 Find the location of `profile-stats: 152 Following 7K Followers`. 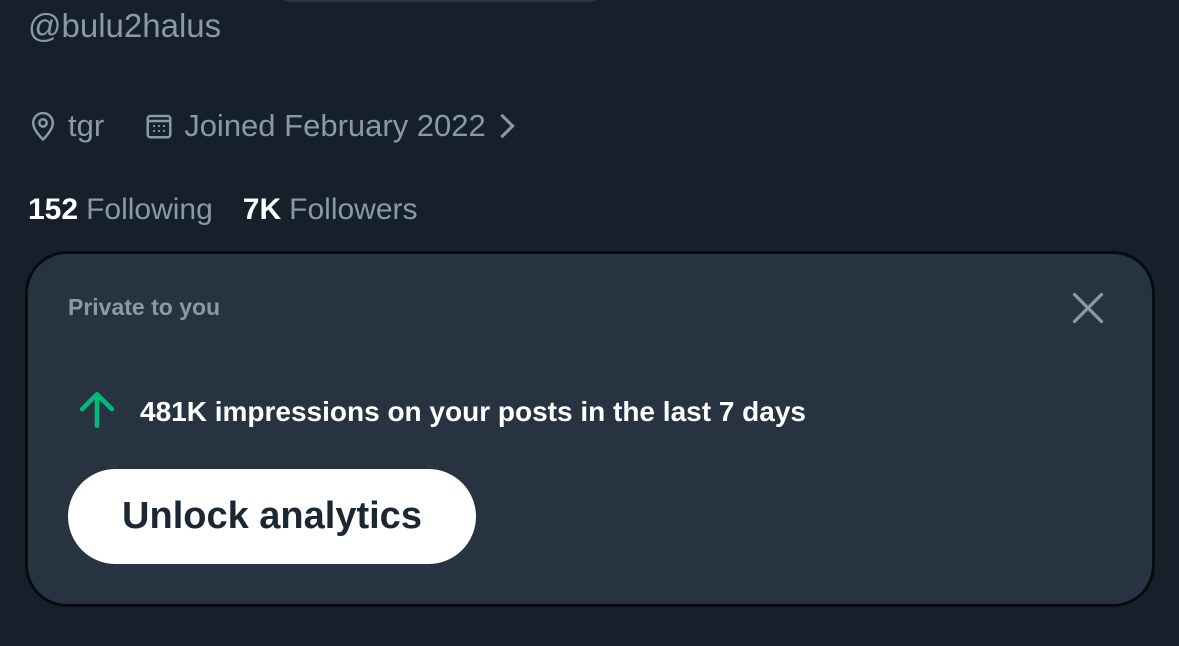

profile-stats: 152 Following 7K Followers is located at coordinates (223, 210).